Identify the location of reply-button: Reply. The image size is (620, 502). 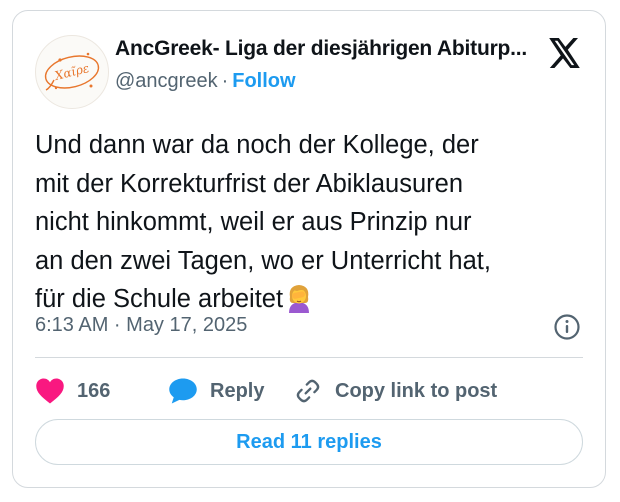
(216, 391).